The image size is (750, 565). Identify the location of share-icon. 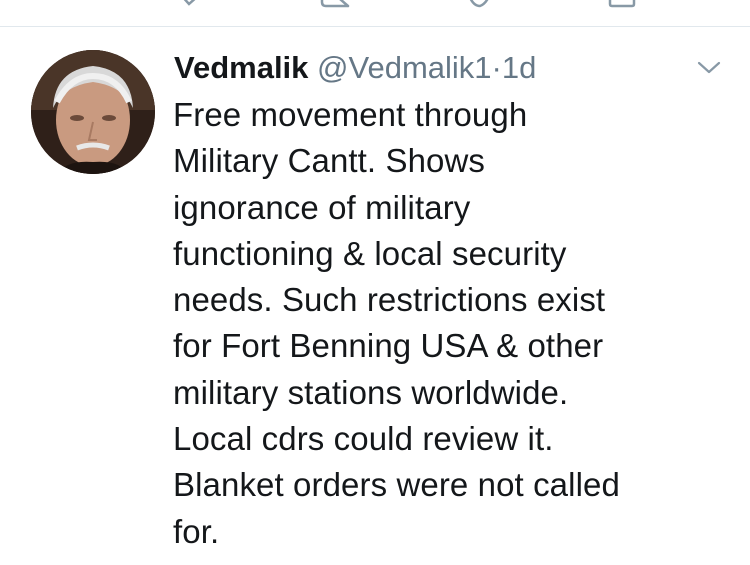
(622, 7).